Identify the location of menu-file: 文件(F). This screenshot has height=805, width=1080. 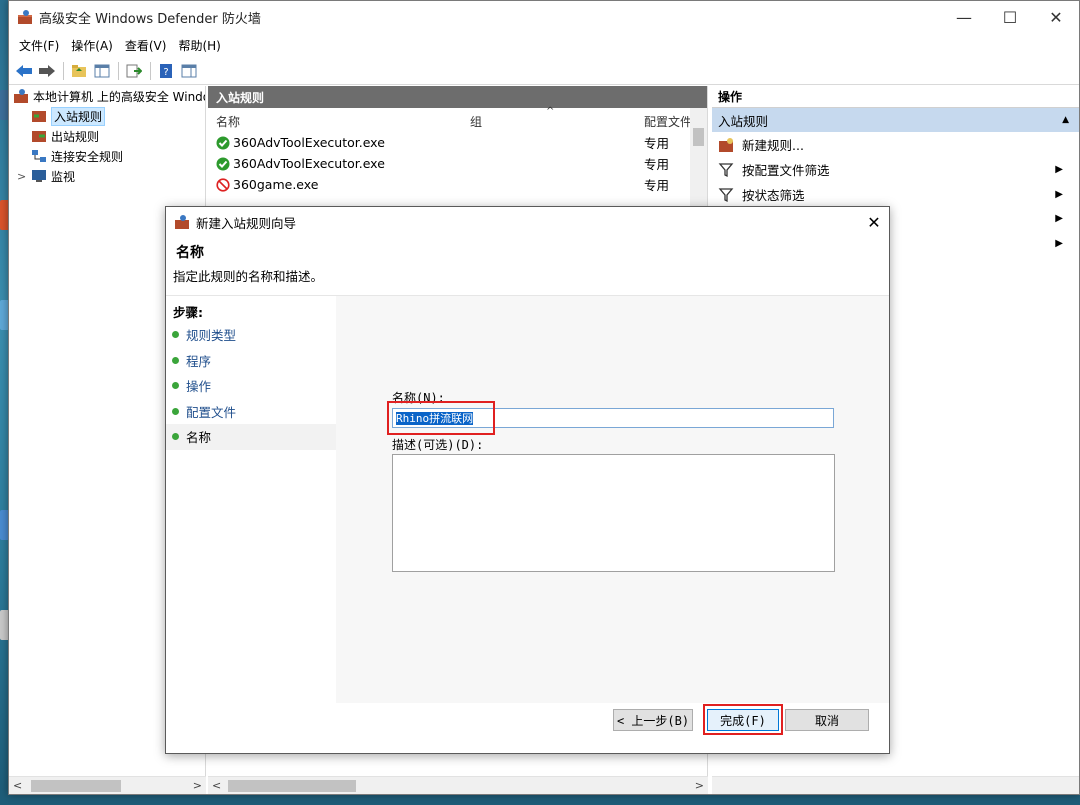
(39, 45).